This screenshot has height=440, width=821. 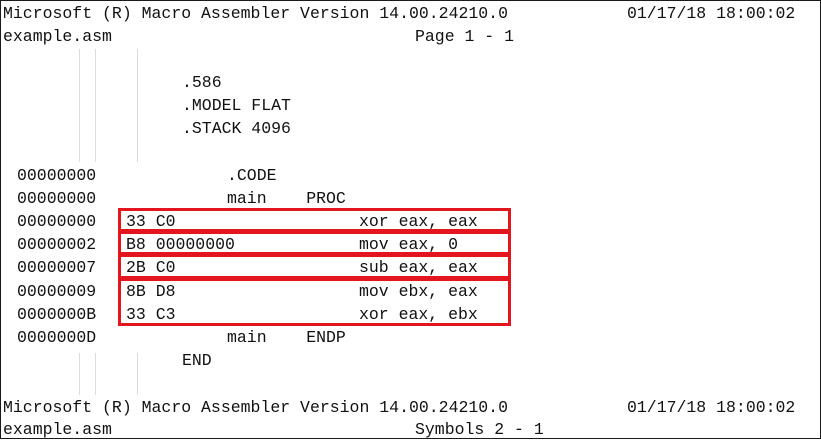 What do you see at coordinates (286, 198) in the screenshot?
I see `source-cell: main PROC` at bounding box center [286, 198].